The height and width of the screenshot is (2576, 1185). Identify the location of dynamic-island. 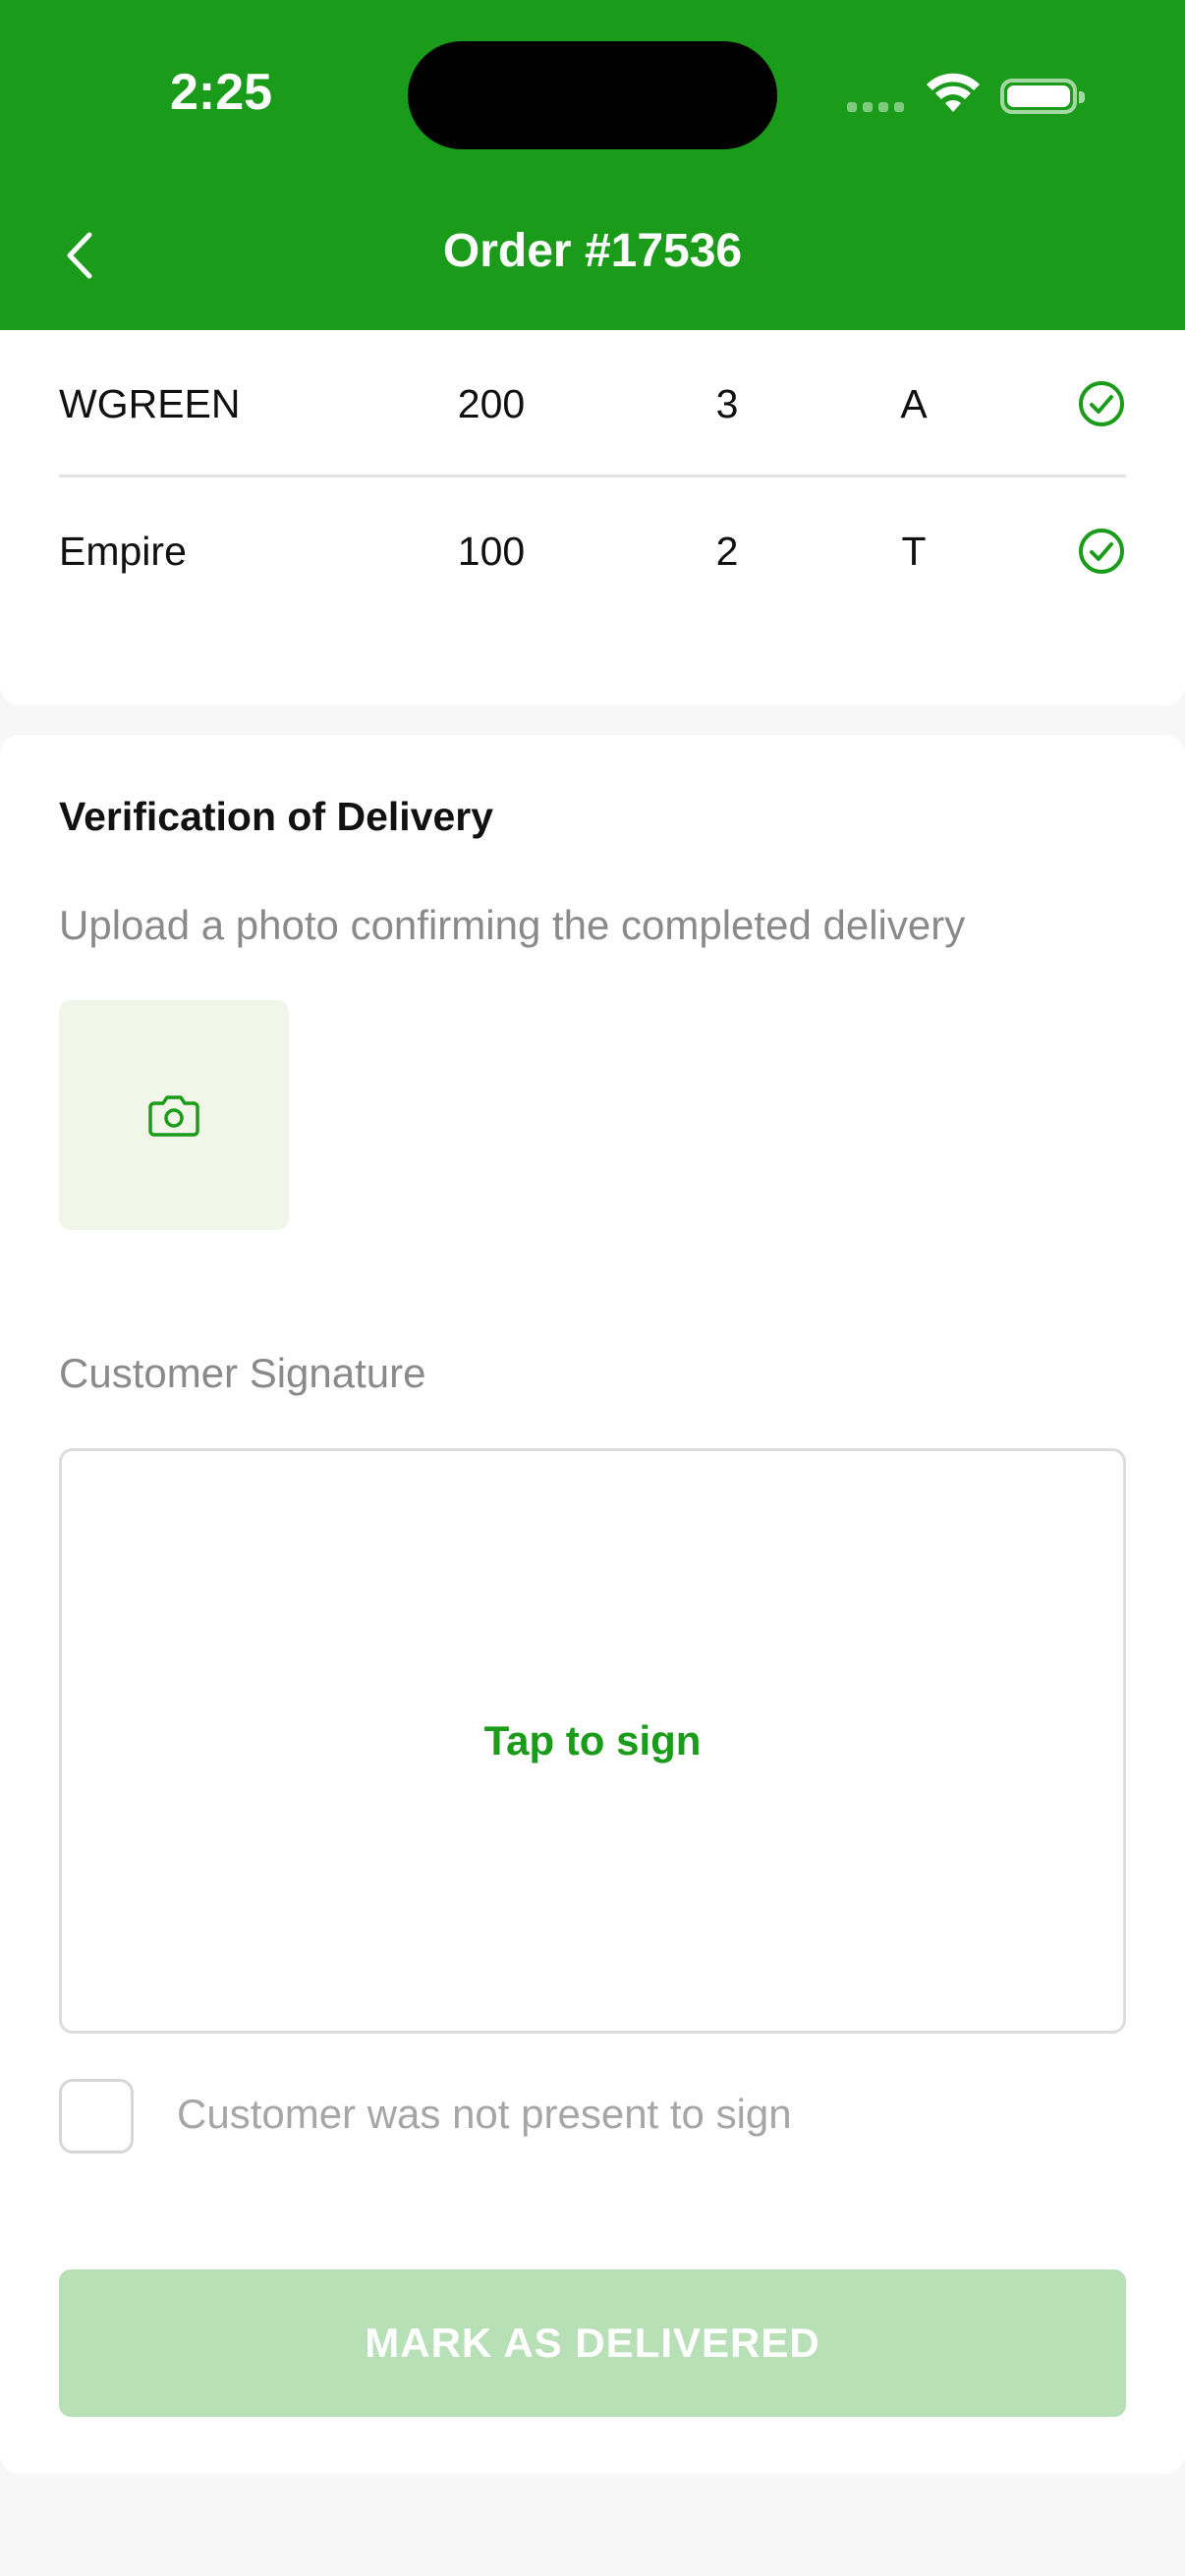
(592, 95).